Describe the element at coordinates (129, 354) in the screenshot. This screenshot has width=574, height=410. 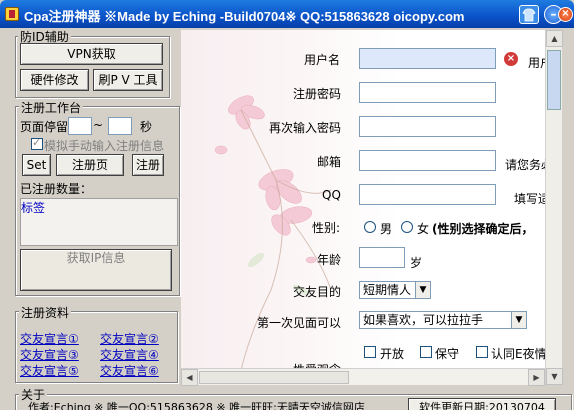
I see `declaration-link-4: 交友宣言④` at that location.